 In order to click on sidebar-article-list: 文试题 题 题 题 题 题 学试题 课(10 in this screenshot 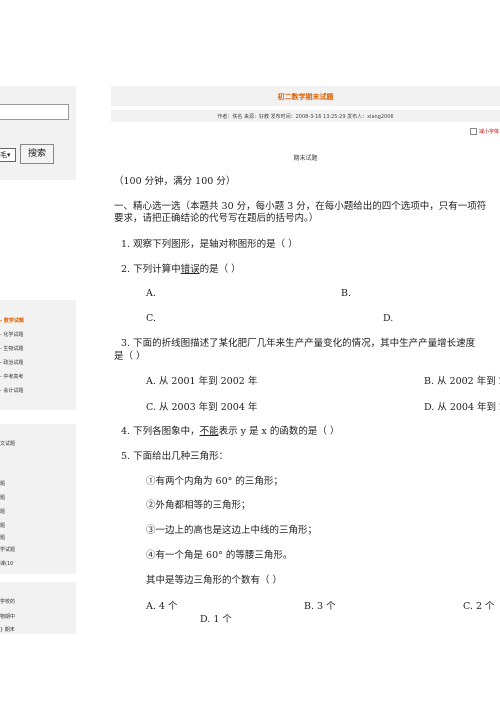, I will do `click(38, 499)`.